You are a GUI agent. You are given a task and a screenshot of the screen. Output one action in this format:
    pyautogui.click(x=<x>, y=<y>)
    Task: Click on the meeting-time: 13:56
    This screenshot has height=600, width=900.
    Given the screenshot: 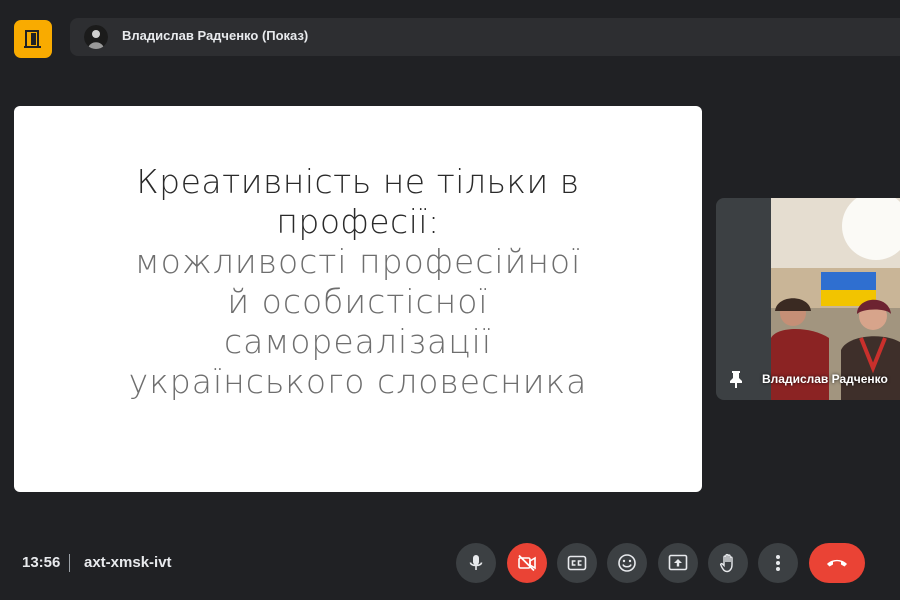 What is the action you would take?
    pyautogui.click(x=41, y=562)
    